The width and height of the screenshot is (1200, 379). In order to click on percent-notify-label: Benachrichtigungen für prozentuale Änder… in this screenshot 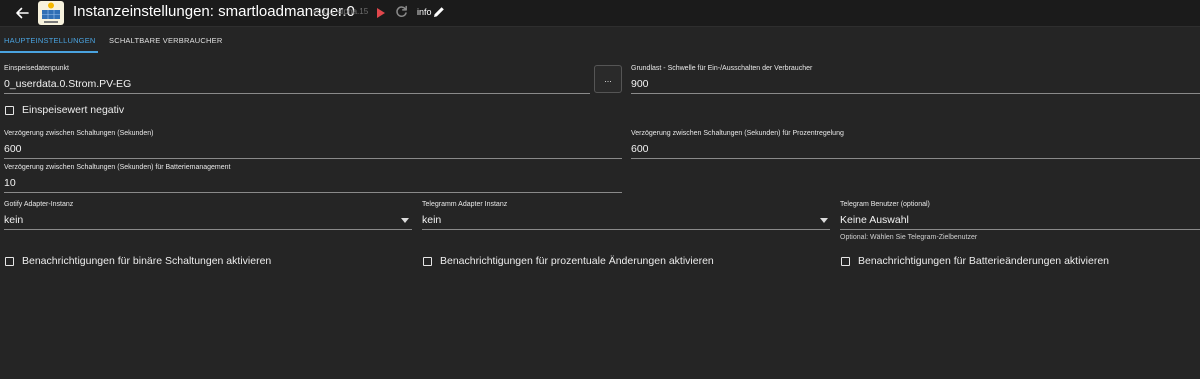, I will do `click(577, 261)`.